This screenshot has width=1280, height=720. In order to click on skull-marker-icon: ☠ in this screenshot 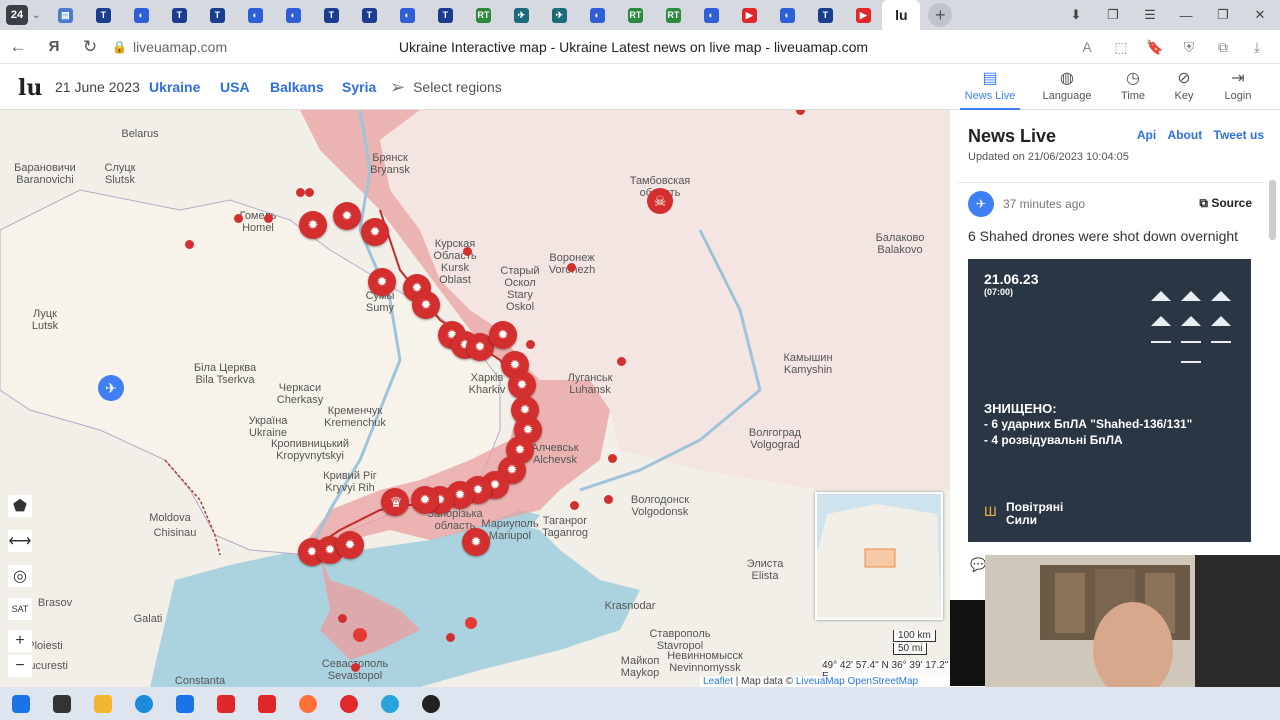, I will do `click(660, 201)`.